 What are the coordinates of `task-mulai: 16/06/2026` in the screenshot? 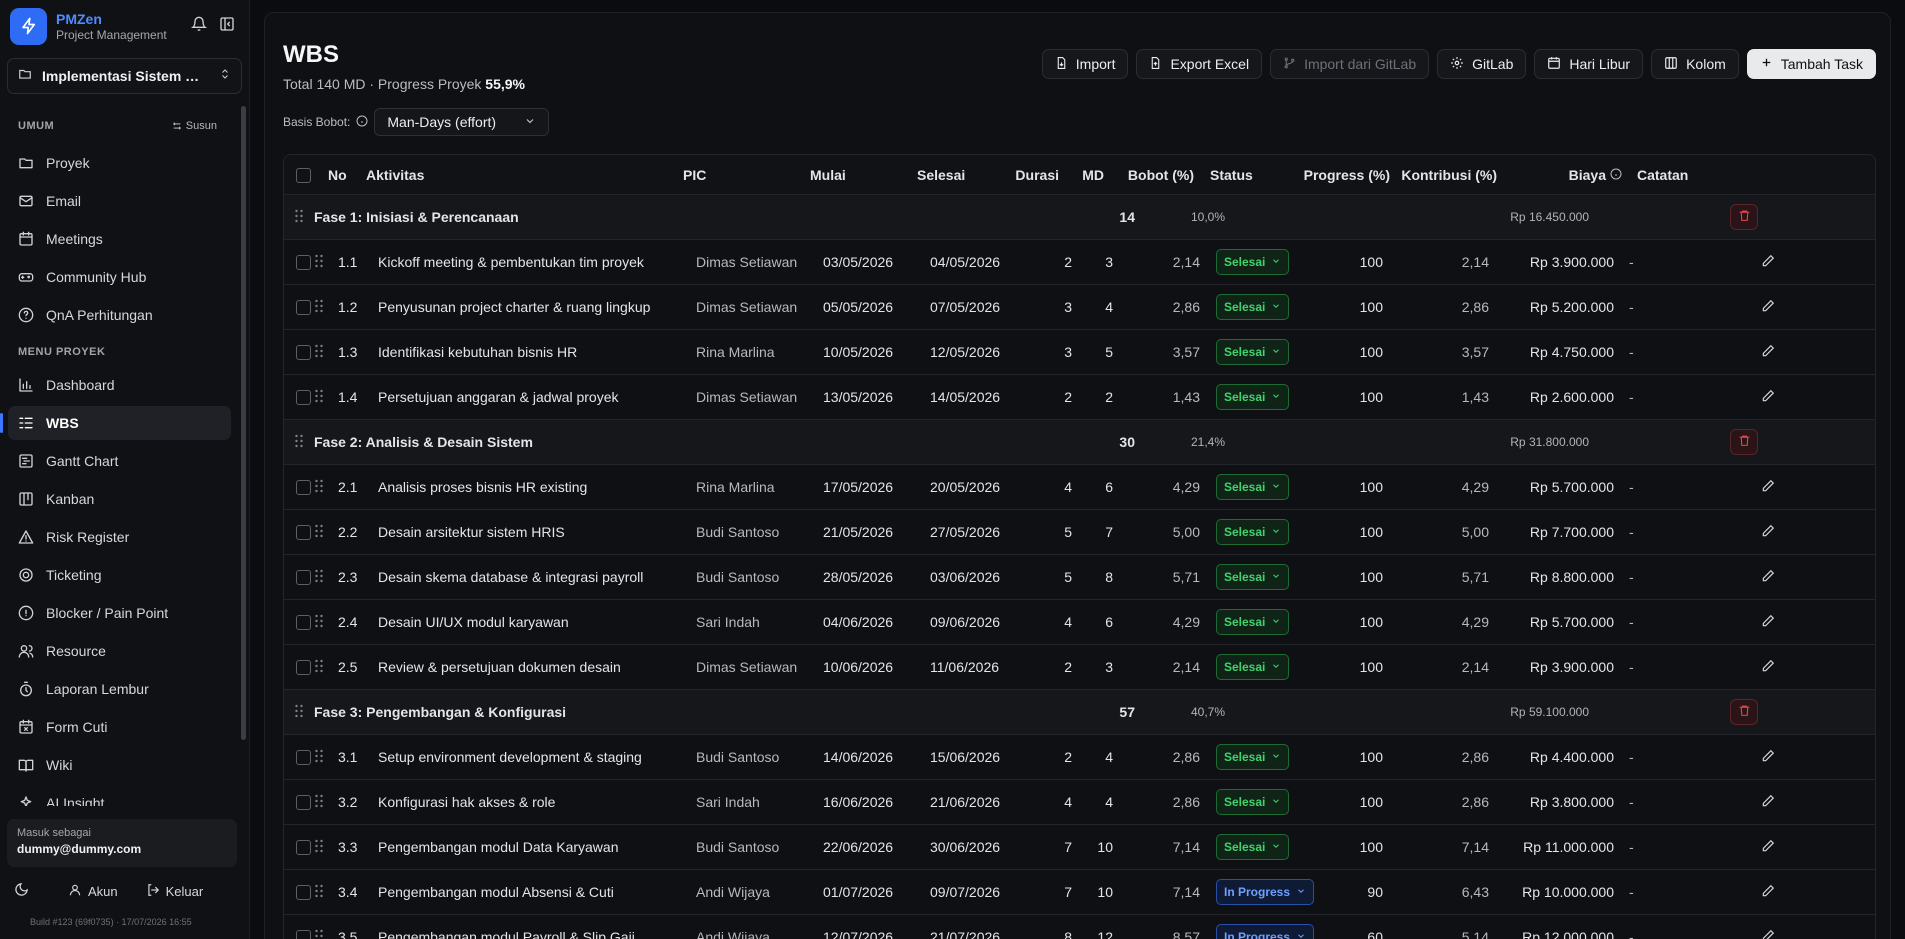 It's located at (876, 802).